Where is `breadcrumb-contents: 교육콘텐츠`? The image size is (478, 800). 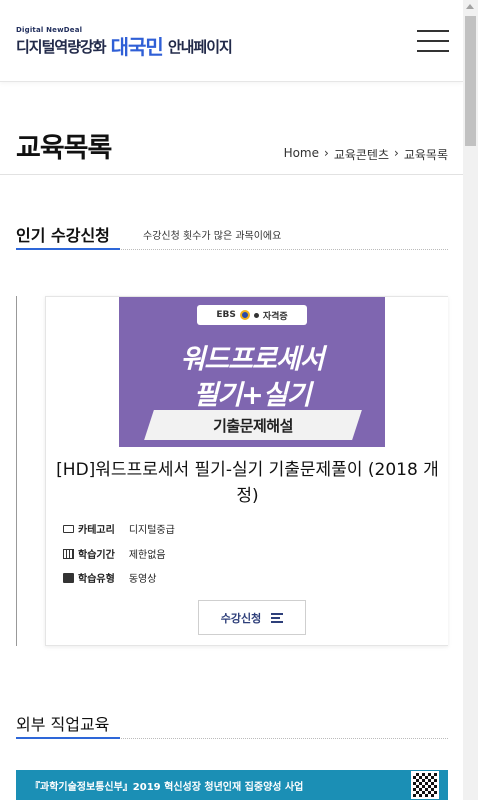
breadcrumb-contents: 교육콘텐츠 is located at coordinates (361, 154).